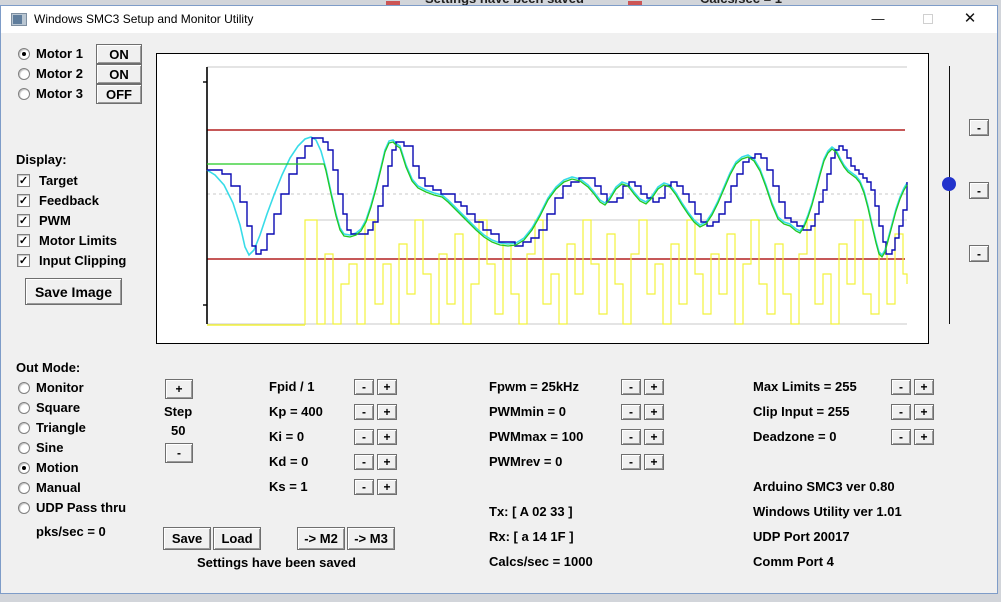 The image size is (1001, 602). What do you see at coordinates (531, 511) in the screenshot?
I see `tx-status: Tx: [ A 02 33 ]` at bounding box center [531, 511].